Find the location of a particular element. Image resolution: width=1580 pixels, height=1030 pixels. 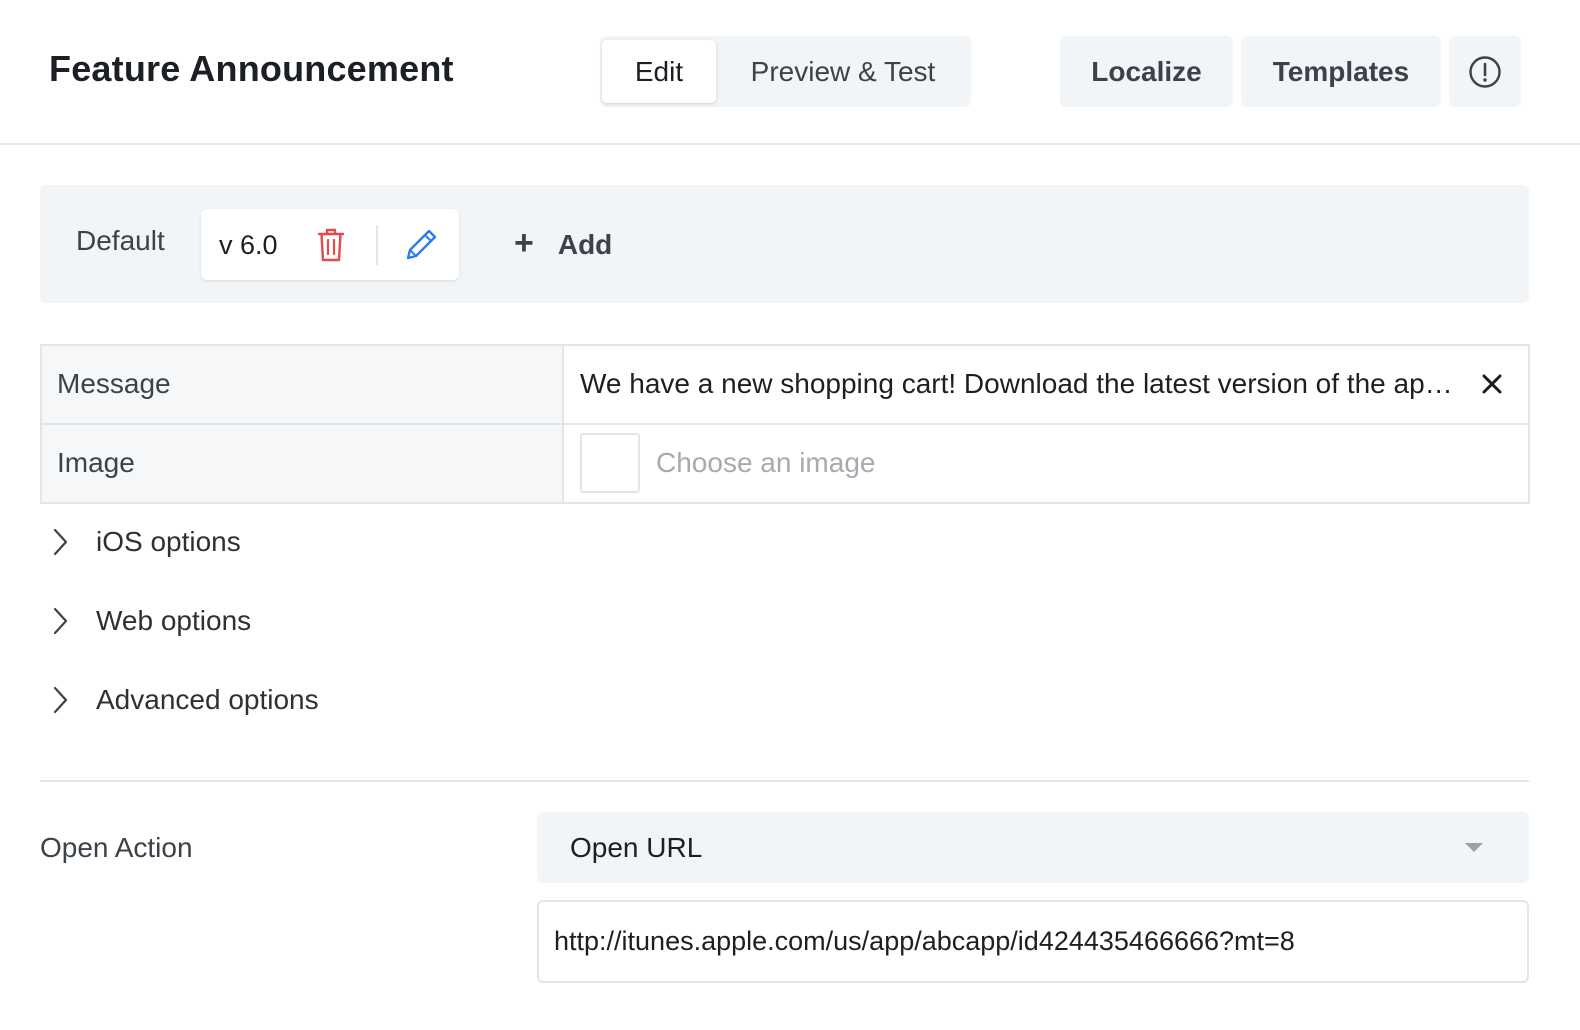

section-divider is located at coordinates (784, 781).